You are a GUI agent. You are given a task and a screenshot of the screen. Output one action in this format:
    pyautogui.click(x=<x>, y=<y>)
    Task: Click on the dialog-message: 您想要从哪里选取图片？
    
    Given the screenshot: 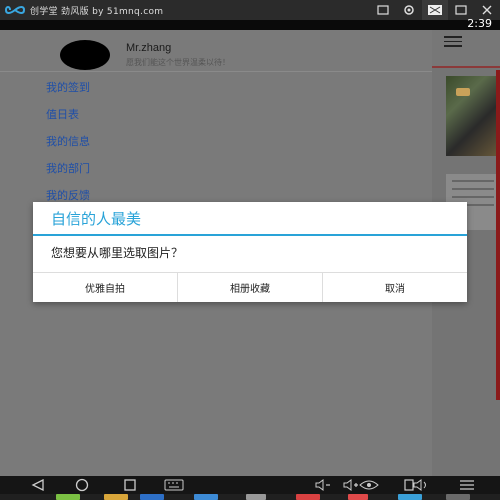 What is the action you would take?
    pyautogui.click(x=117, y=253)
    